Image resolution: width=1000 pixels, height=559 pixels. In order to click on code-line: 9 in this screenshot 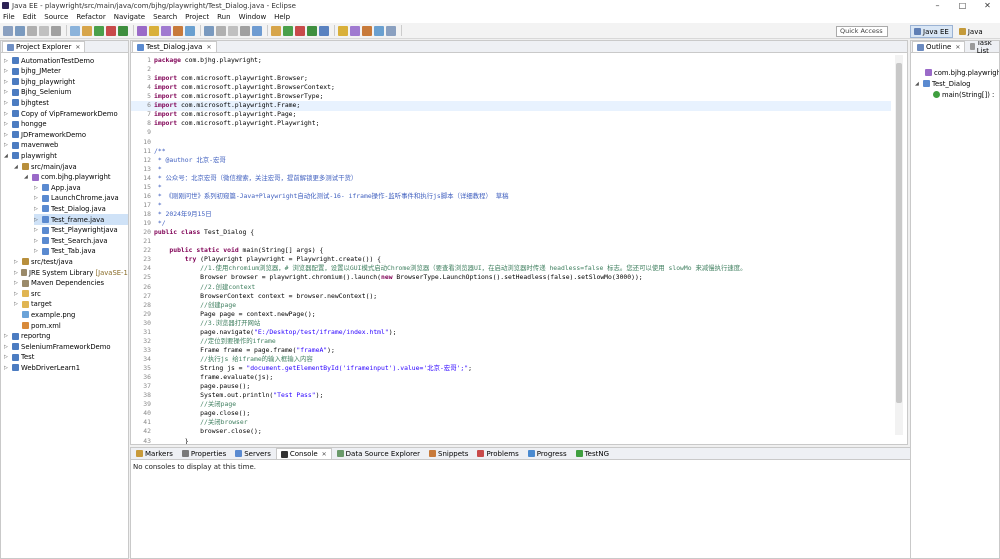, I will do `click(511, 132)`.